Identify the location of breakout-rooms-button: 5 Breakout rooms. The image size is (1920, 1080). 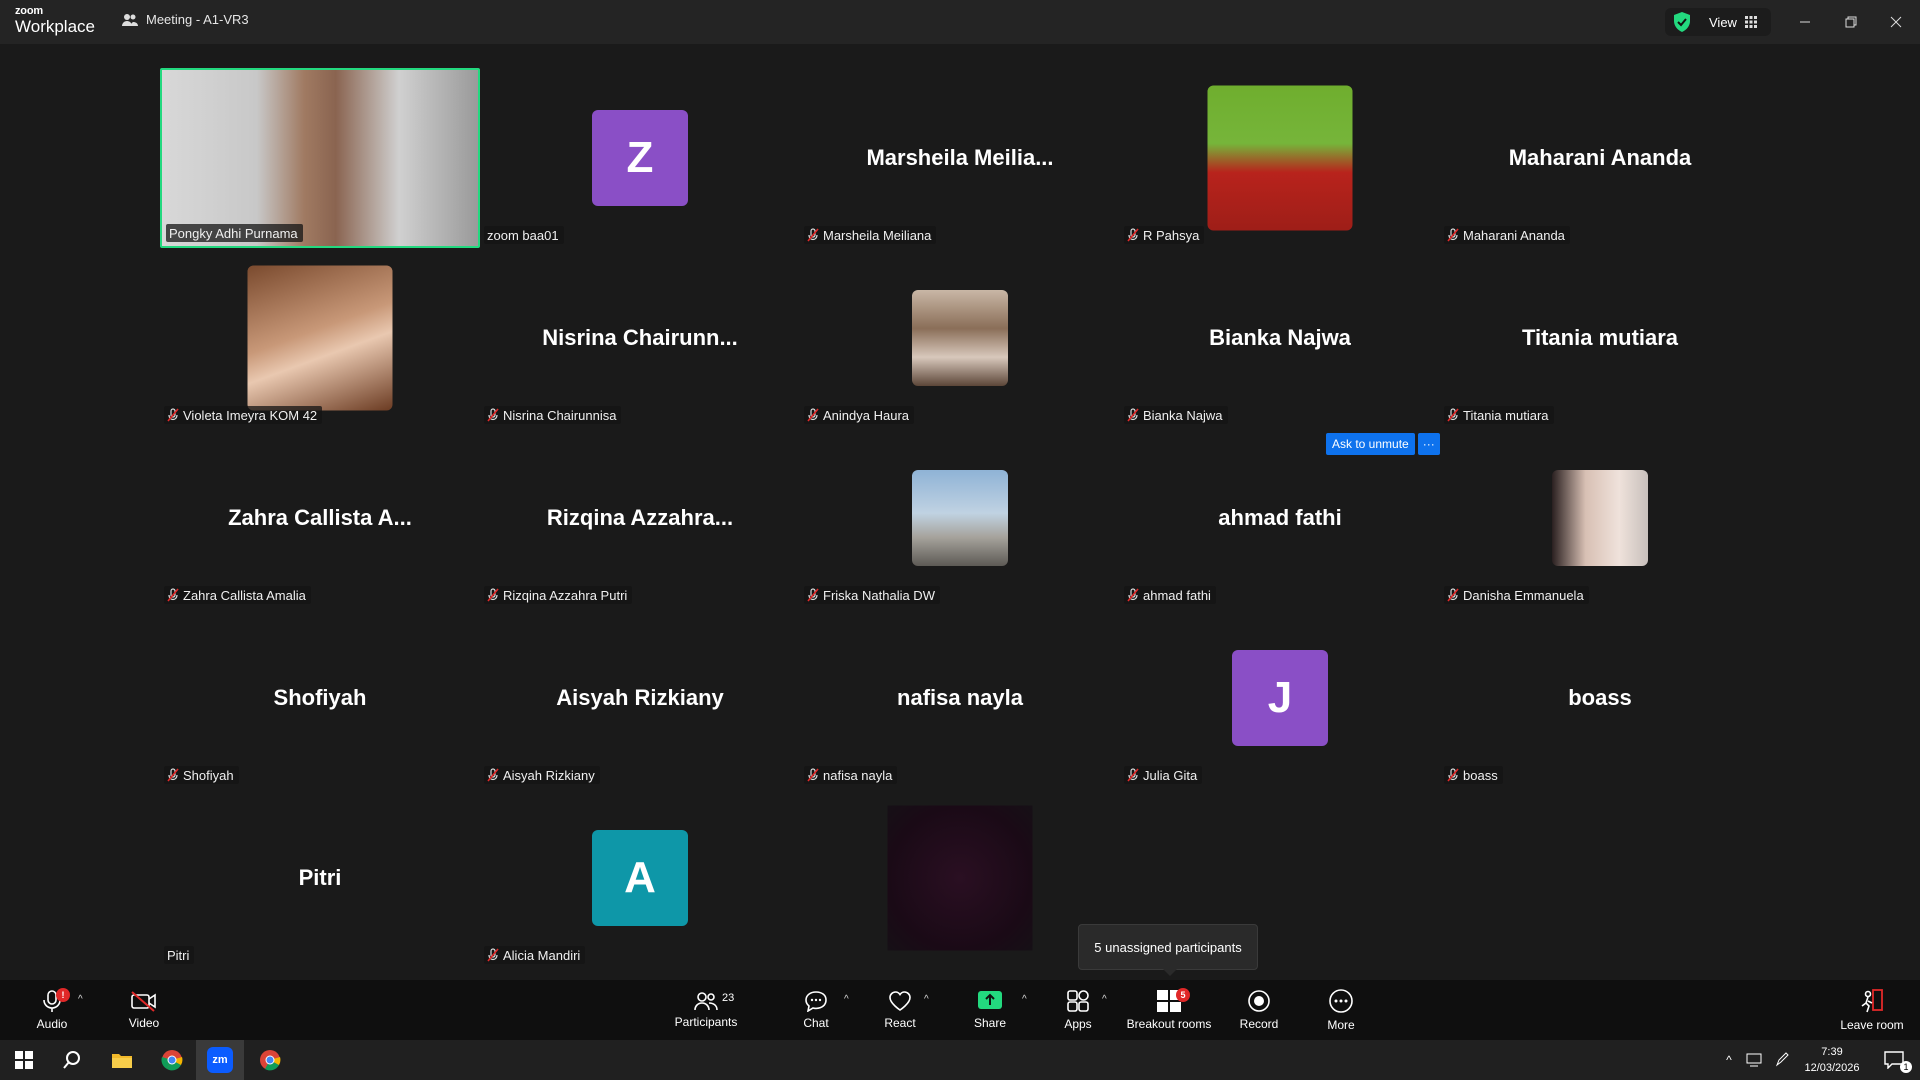
(1169, 1010).